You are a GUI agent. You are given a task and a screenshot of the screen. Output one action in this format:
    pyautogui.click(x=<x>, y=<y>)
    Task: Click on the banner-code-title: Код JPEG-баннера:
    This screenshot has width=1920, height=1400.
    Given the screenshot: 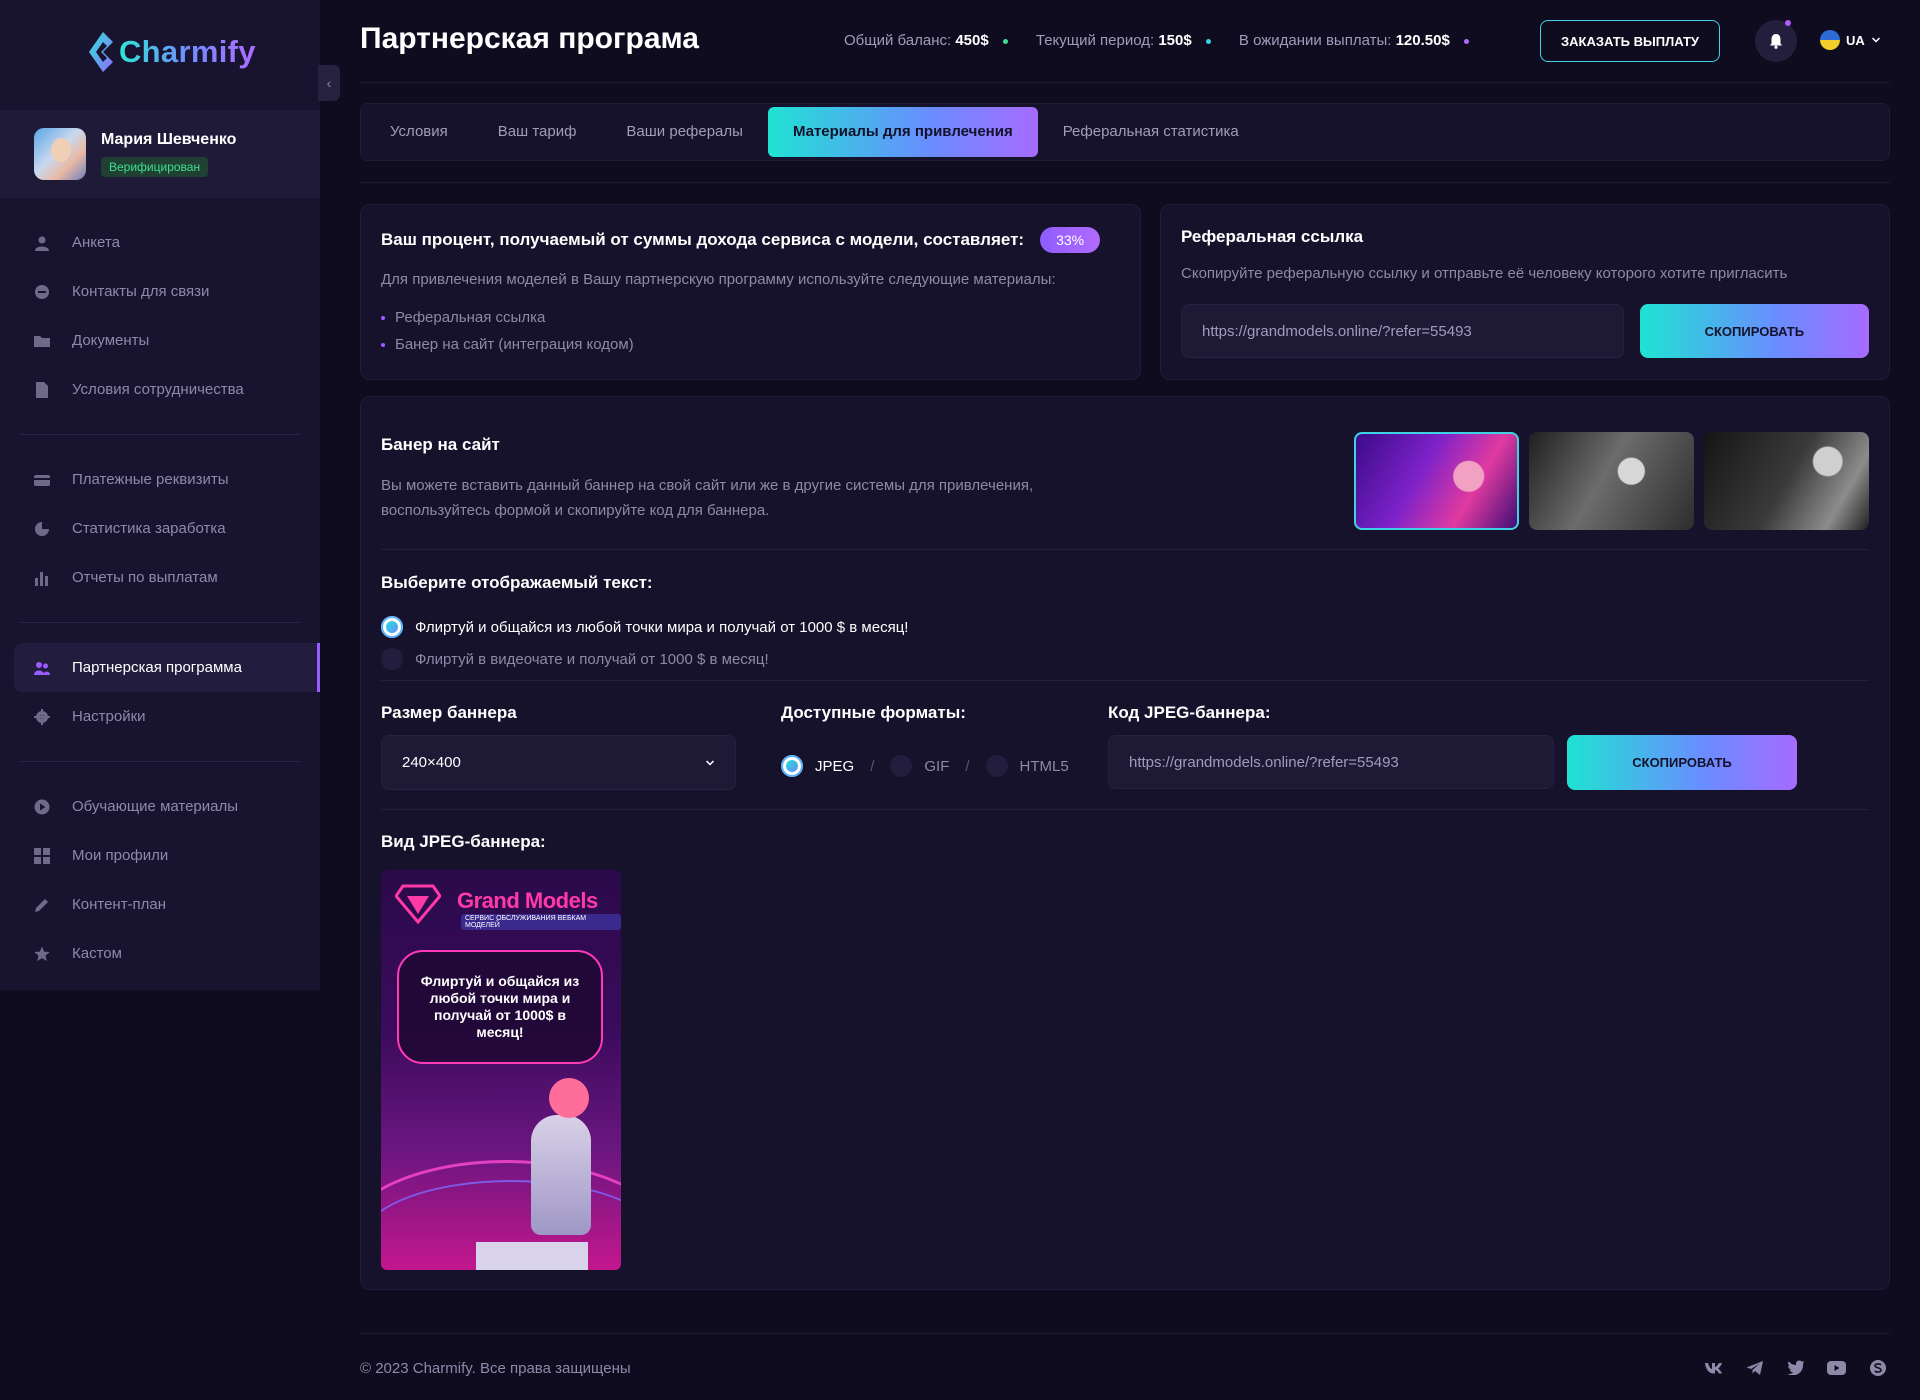 What is the action you would take?
    pyautogui.click(x=1189, y=712)
    